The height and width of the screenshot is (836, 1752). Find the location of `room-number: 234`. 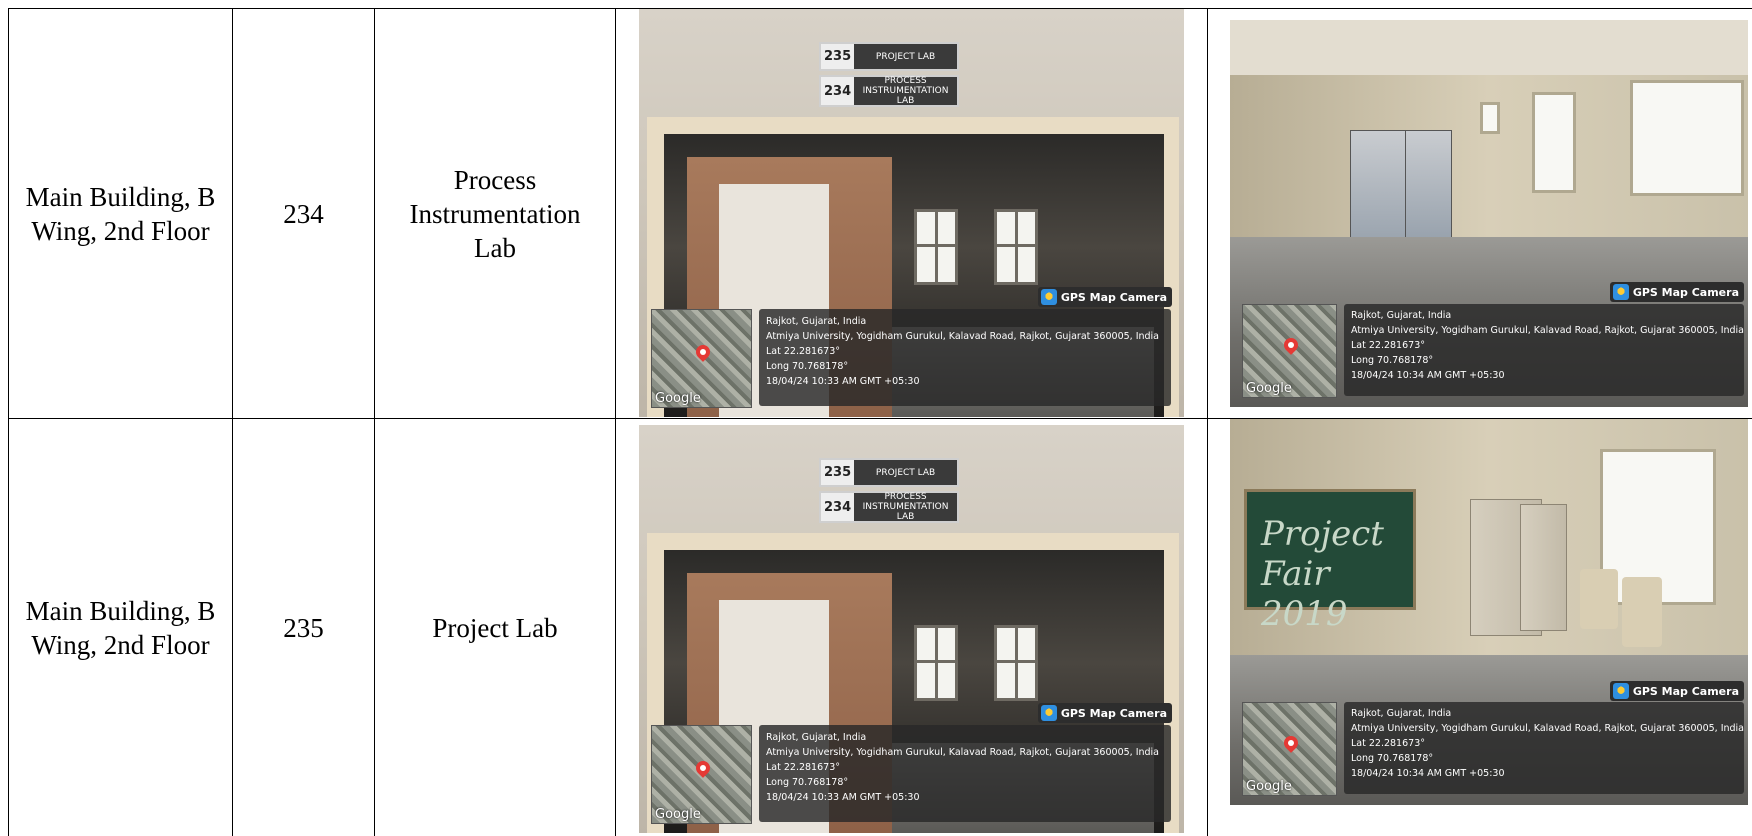

room-number: 234 is located at coordinates (303, 213).